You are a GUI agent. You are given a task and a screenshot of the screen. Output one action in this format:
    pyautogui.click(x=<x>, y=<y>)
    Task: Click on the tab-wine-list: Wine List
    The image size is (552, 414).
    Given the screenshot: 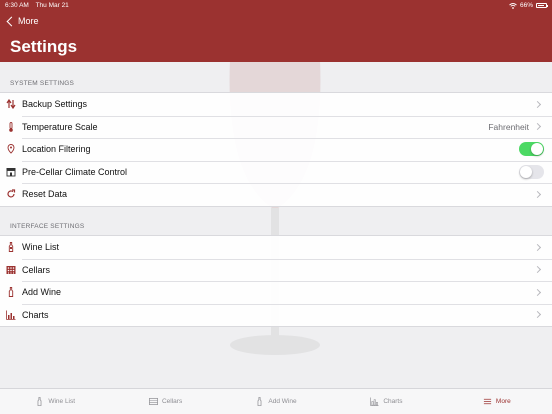 What is the action you would take?
    pyautogui.click(x=55, y=401)
    